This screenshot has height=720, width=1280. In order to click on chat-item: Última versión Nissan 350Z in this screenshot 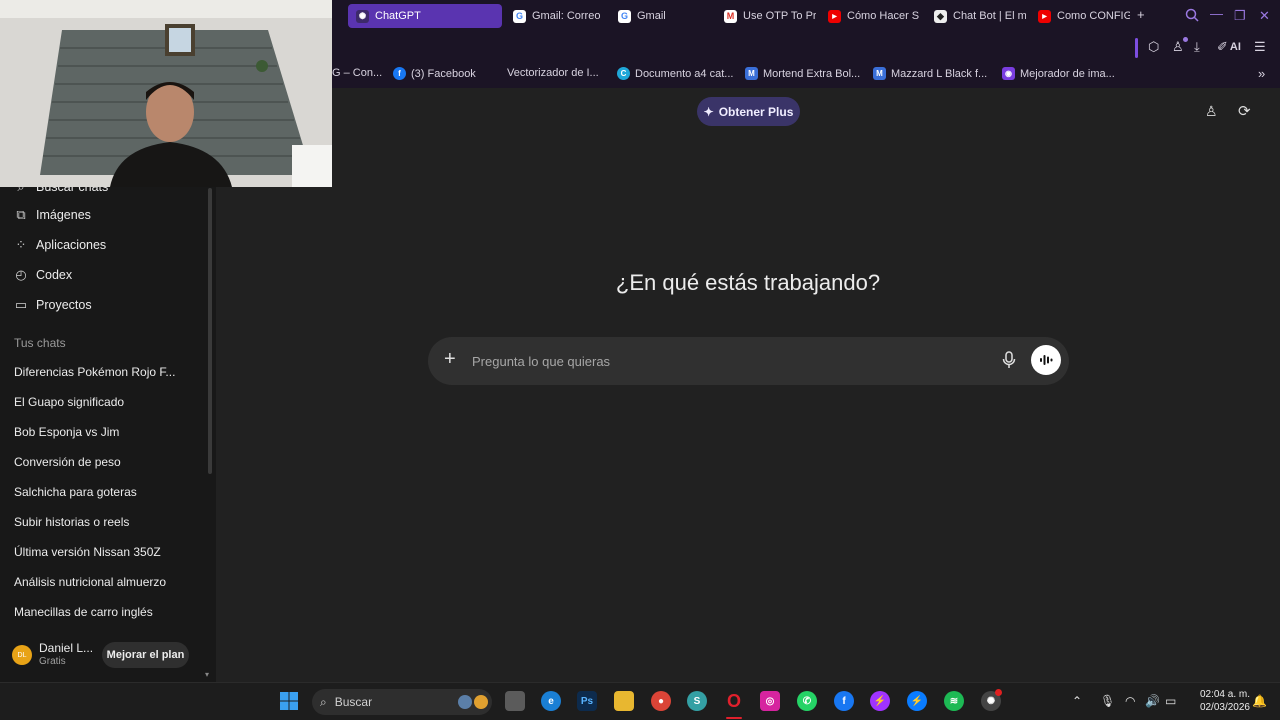, I will do `click(87, 552)`.